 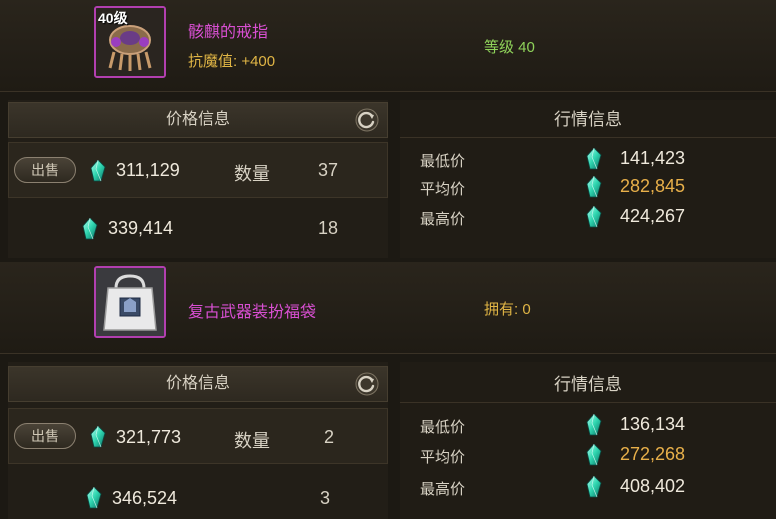 What do you see at coordinates (653, 424) in the screenshot?
I see `min-price-value: 136,134` at bounding box center [653, 424].